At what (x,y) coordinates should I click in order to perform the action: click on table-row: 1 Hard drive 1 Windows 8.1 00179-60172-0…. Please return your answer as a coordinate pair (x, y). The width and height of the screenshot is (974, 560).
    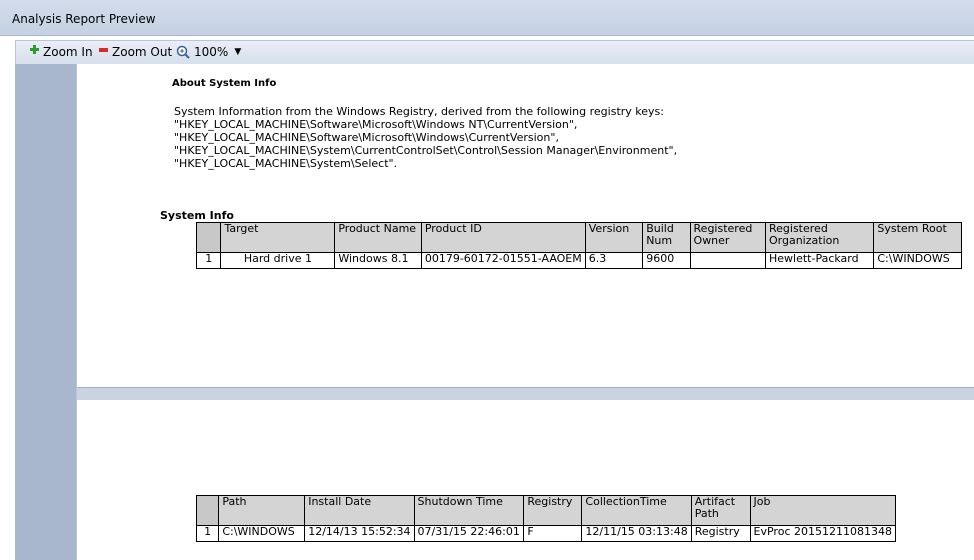
    Looking at the image, I should click on (578, 260).